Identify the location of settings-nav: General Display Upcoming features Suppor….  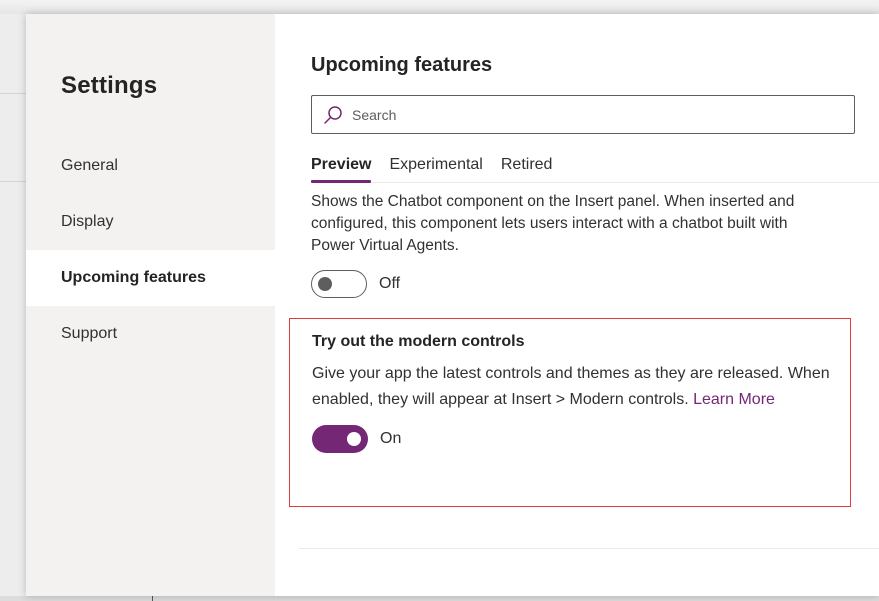
(150, 250).